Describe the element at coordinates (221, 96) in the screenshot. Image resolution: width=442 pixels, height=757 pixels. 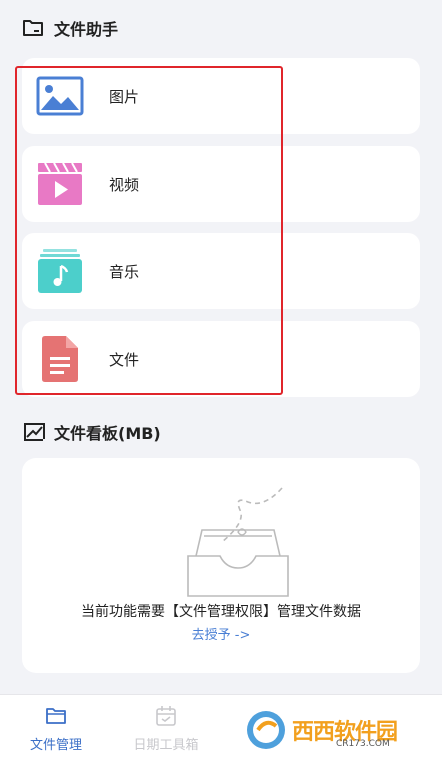
I see `category-images: 图片` at that location.